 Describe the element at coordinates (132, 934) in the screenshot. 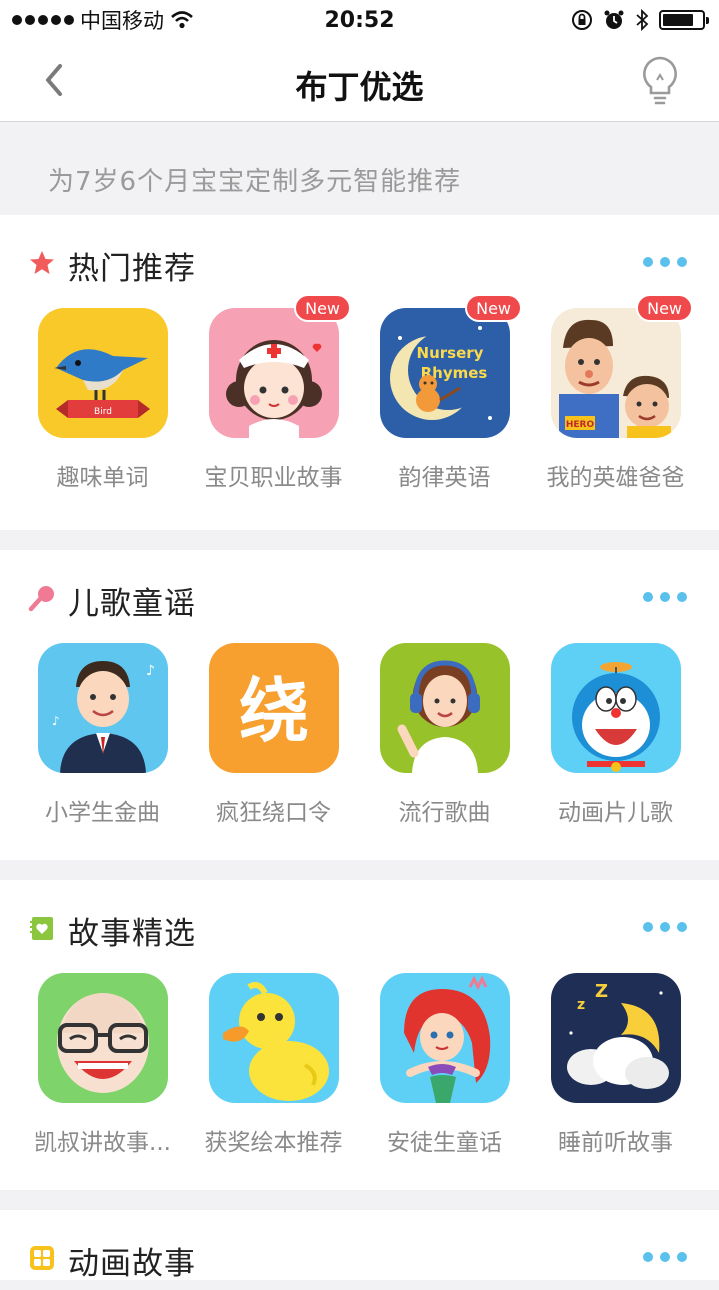

I see `section-title: 故事精选` at that location.